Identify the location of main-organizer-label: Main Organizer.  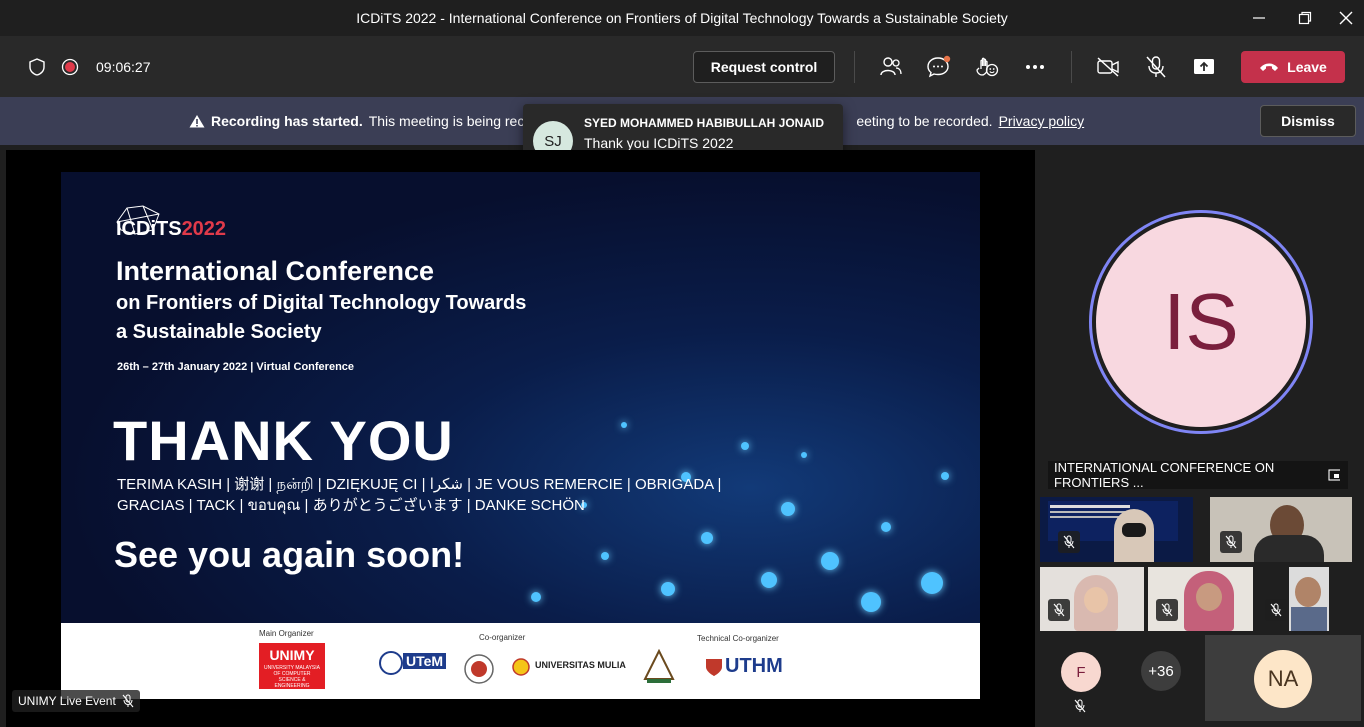
(286, 633).